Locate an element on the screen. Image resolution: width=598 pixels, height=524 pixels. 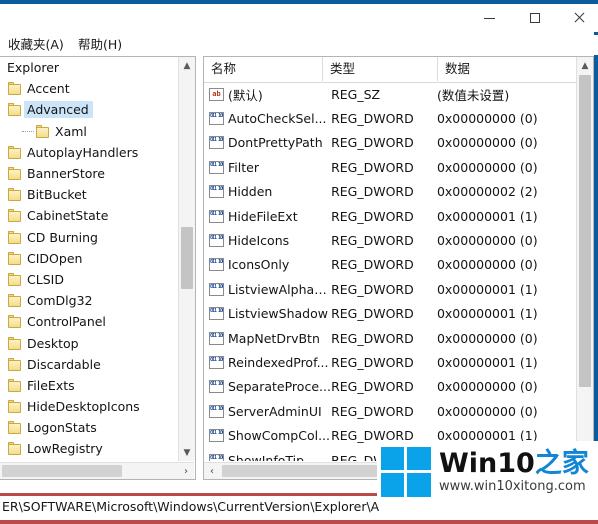
maximize-button is located at coordinates (535, 18).